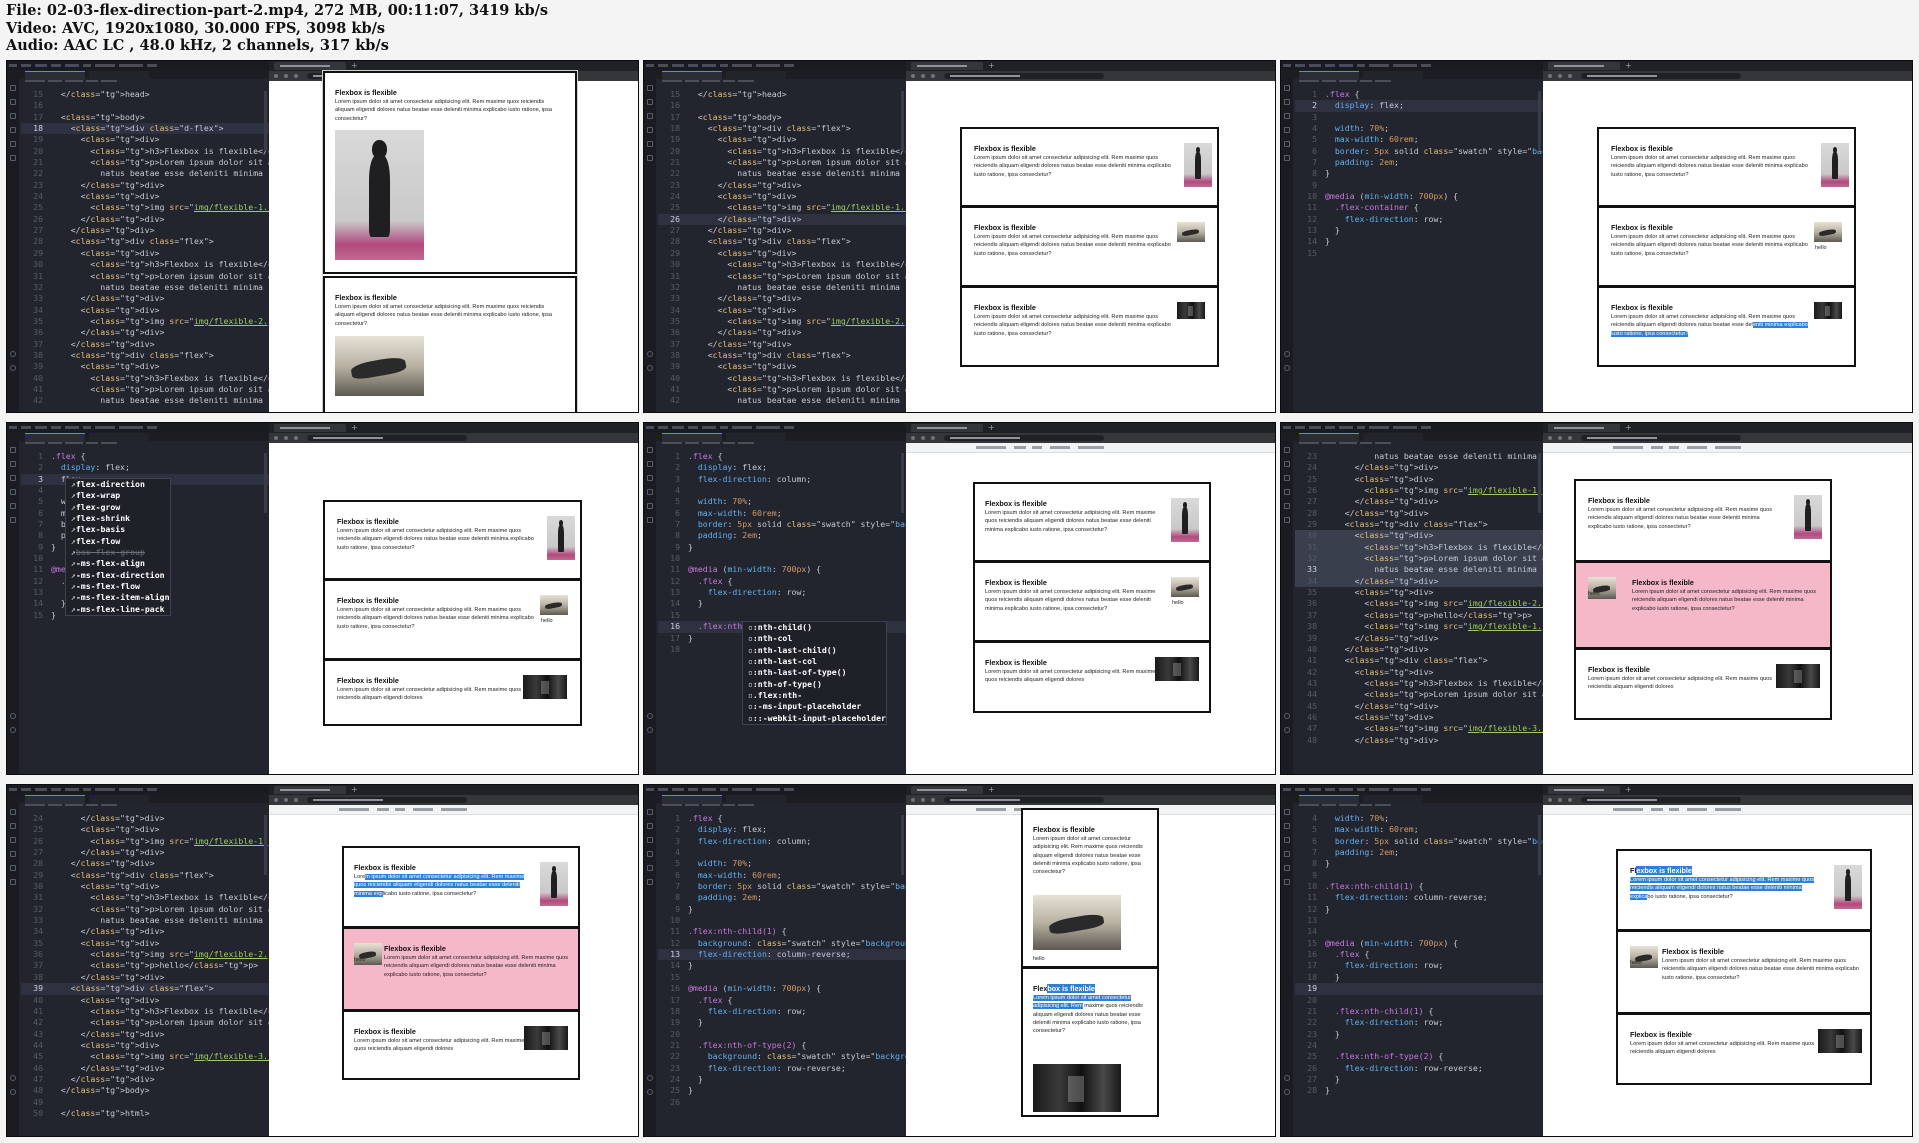 The height and width of the screenshot is (1143, 1919). I want to click on autocomplete-item: ▫.flex:nth-, so click(814, 695).